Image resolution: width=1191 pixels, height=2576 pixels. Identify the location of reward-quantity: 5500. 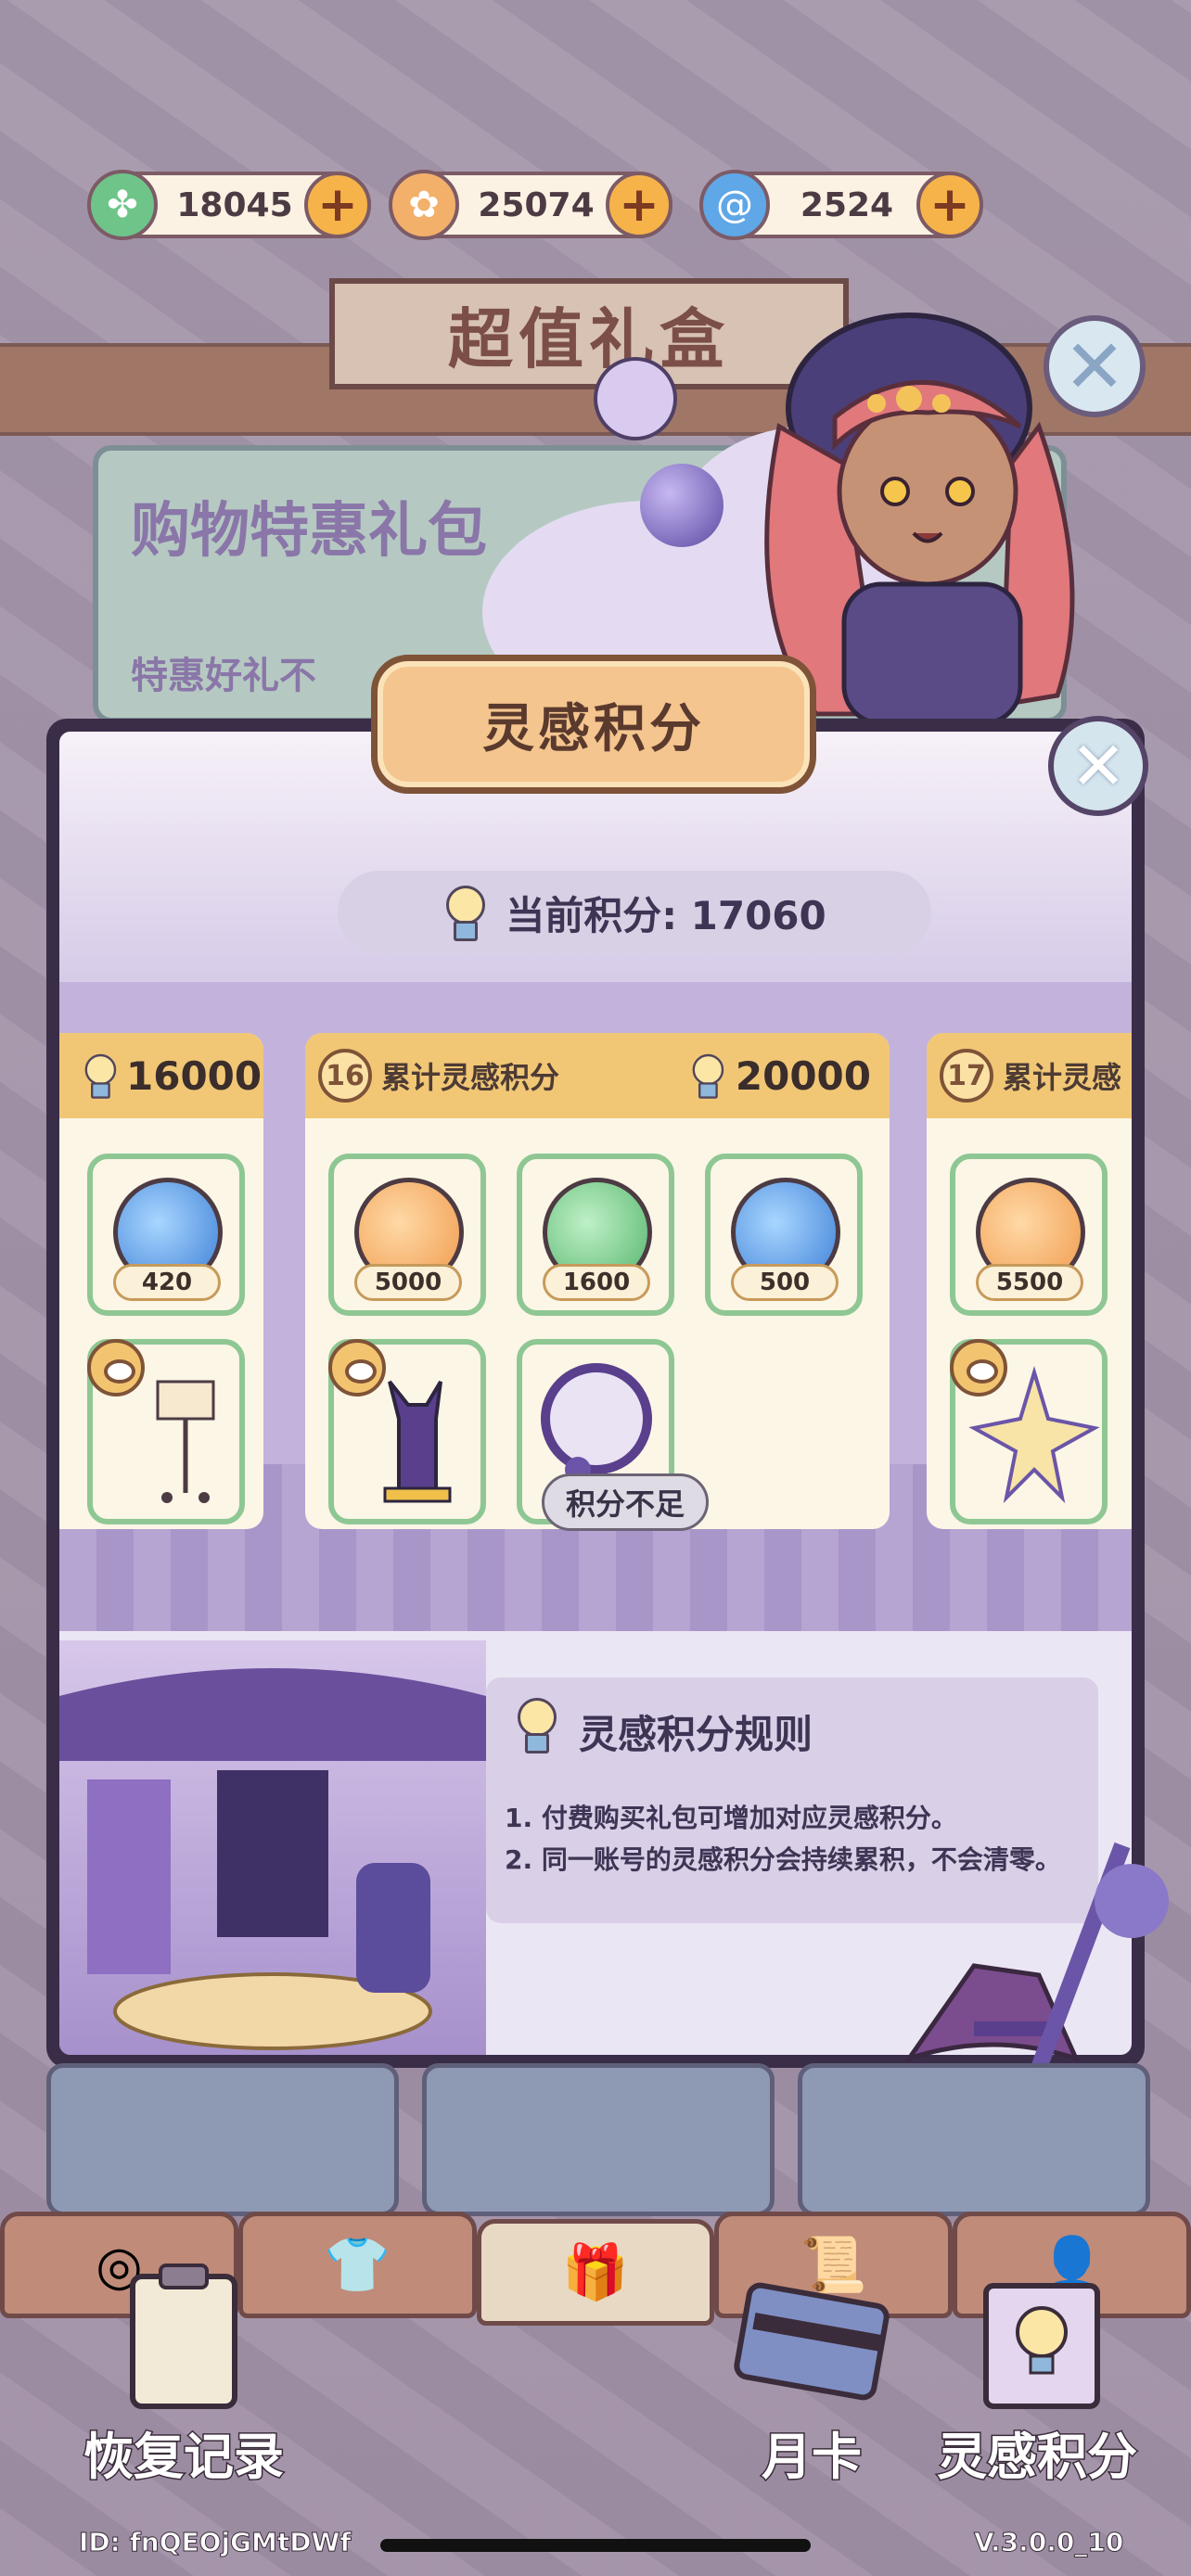
(1029, 1283).